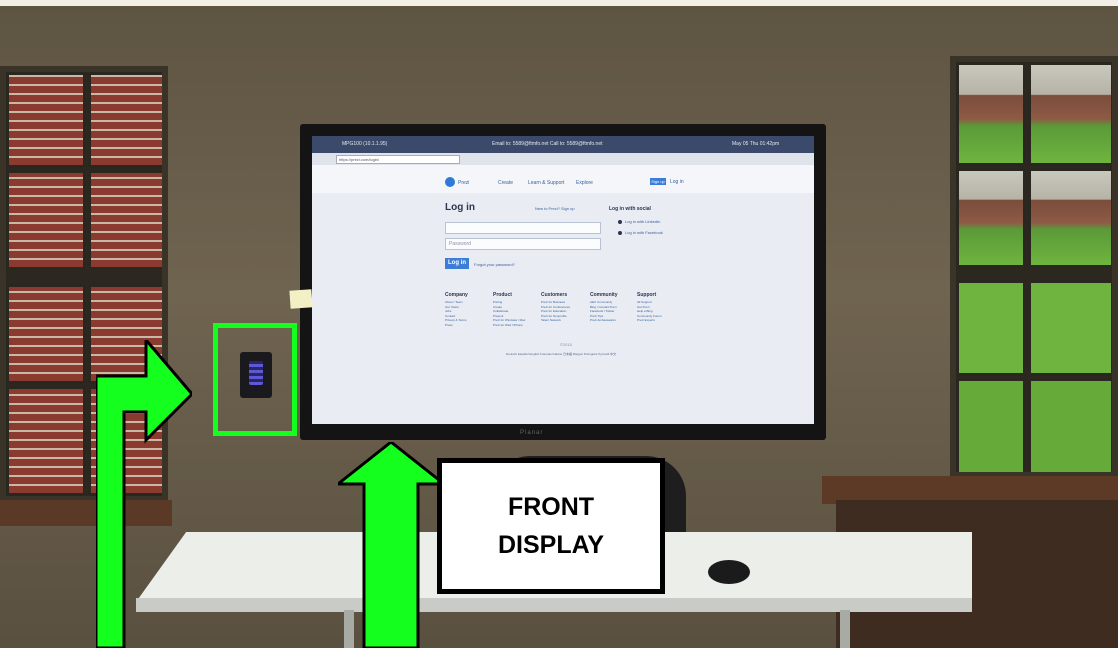 Image resolution: width=1118 pixels, height=648 pixels. Describe the element at coordinates (647, 295) in the screenshot. I see `footer-heading: Support` at that location.